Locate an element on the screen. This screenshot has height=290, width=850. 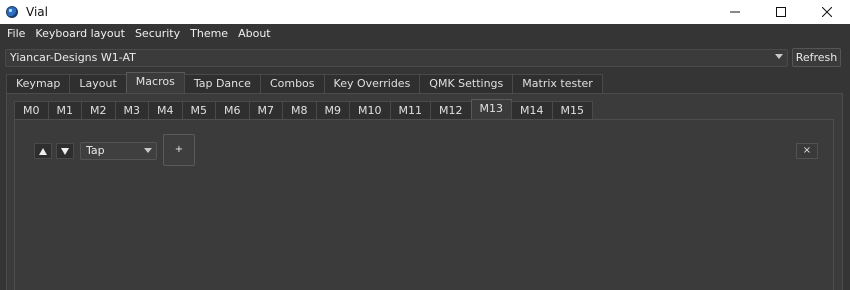
tab-macros: Macros is located at coordinates (155, 82).